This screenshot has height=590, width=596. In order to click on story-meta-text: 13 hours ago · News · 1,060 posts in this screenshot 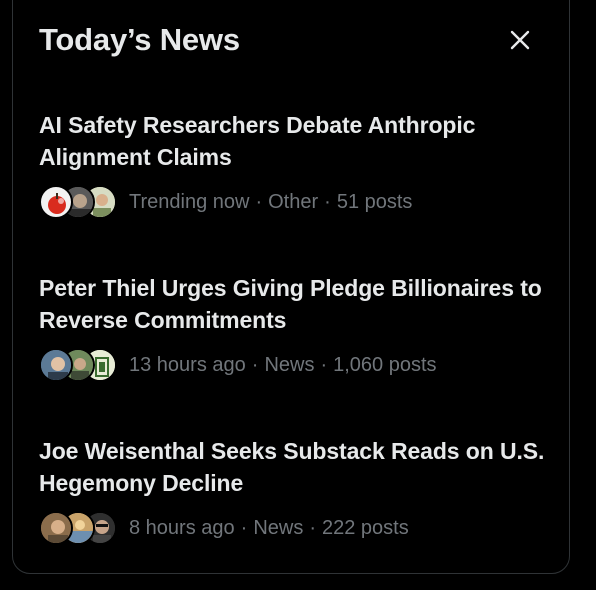, I will do `click(283, 365)`.